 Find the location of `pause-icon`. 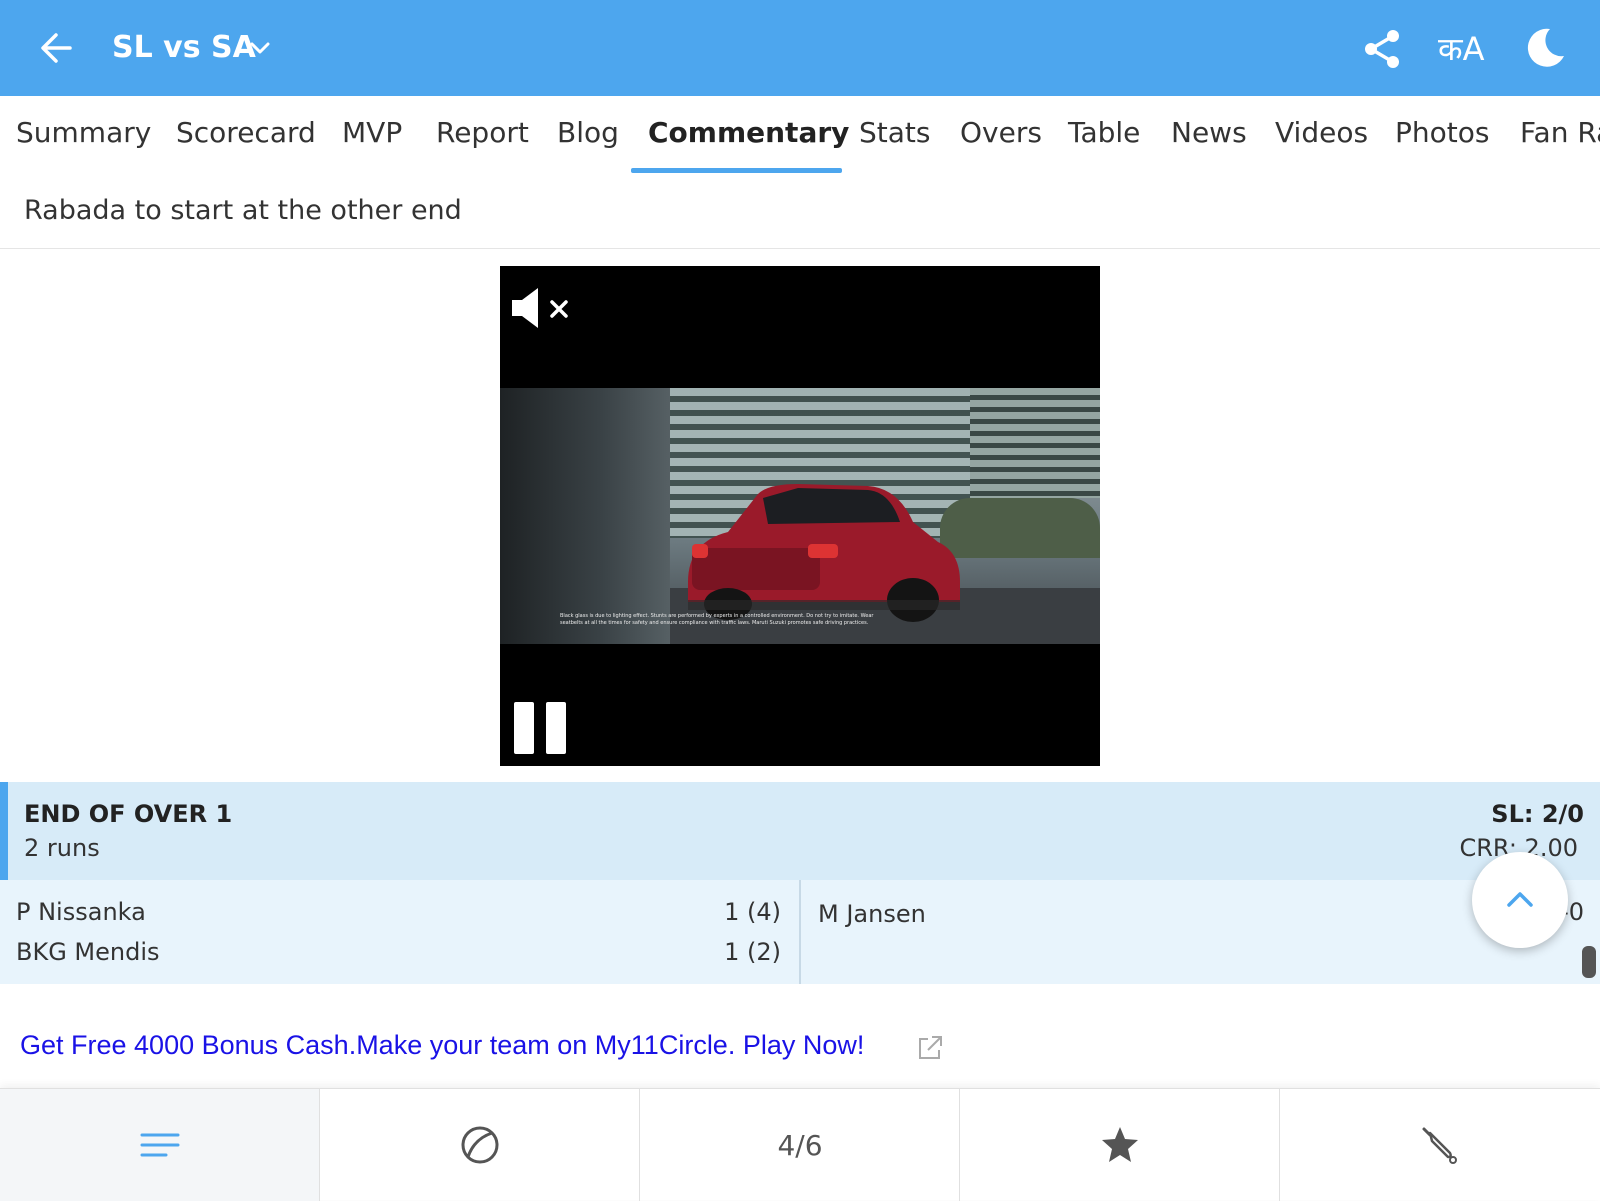

pause-icon is located at coordinates (540, 728).